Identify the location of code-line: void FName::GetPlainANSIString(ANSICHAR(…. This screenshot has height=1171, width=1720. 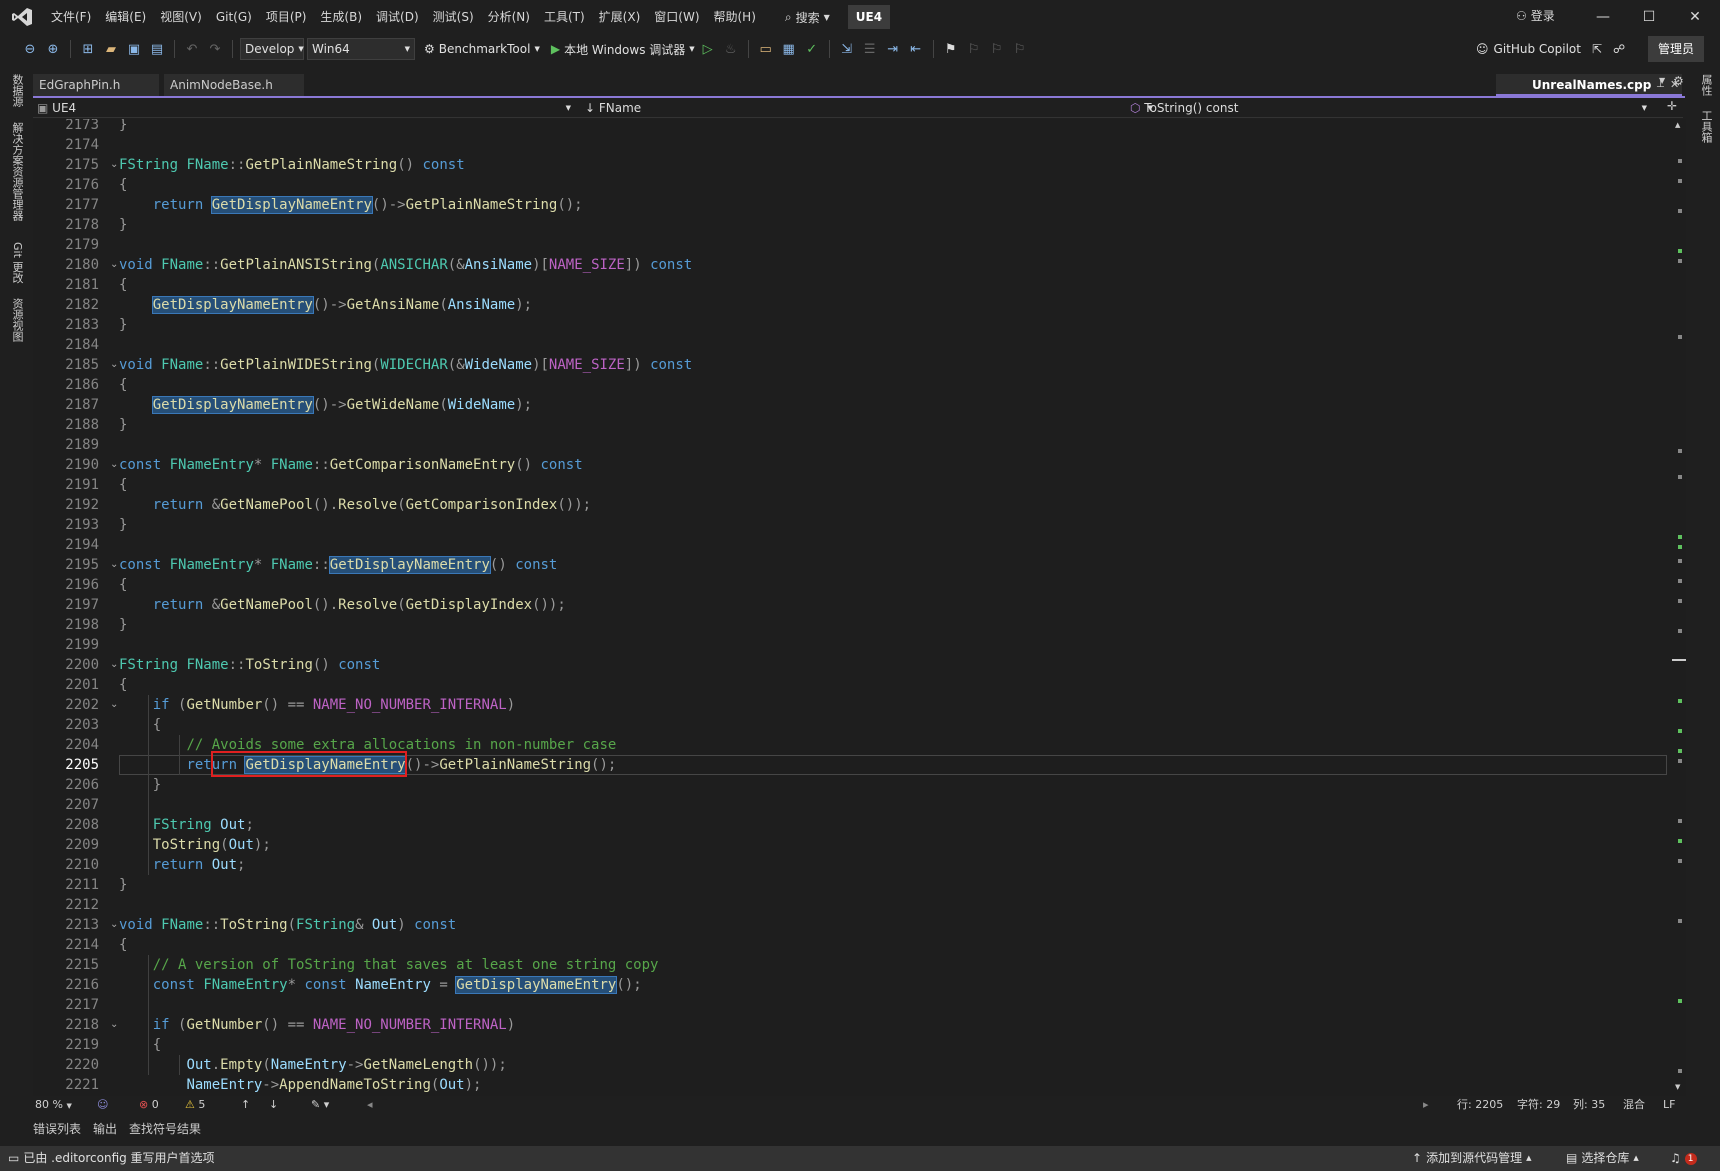
(405, 265).